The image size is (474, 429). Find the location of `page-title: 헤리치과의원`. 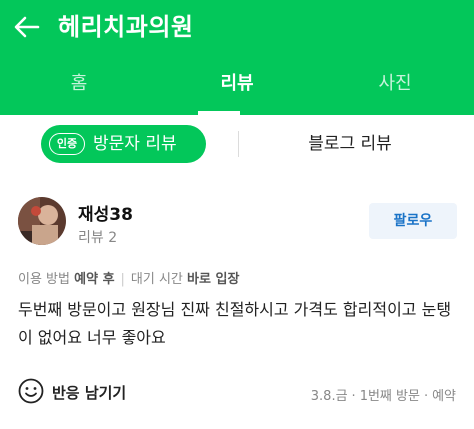

page-title: 헤리치과의원 is located at coordinates (126, 27).